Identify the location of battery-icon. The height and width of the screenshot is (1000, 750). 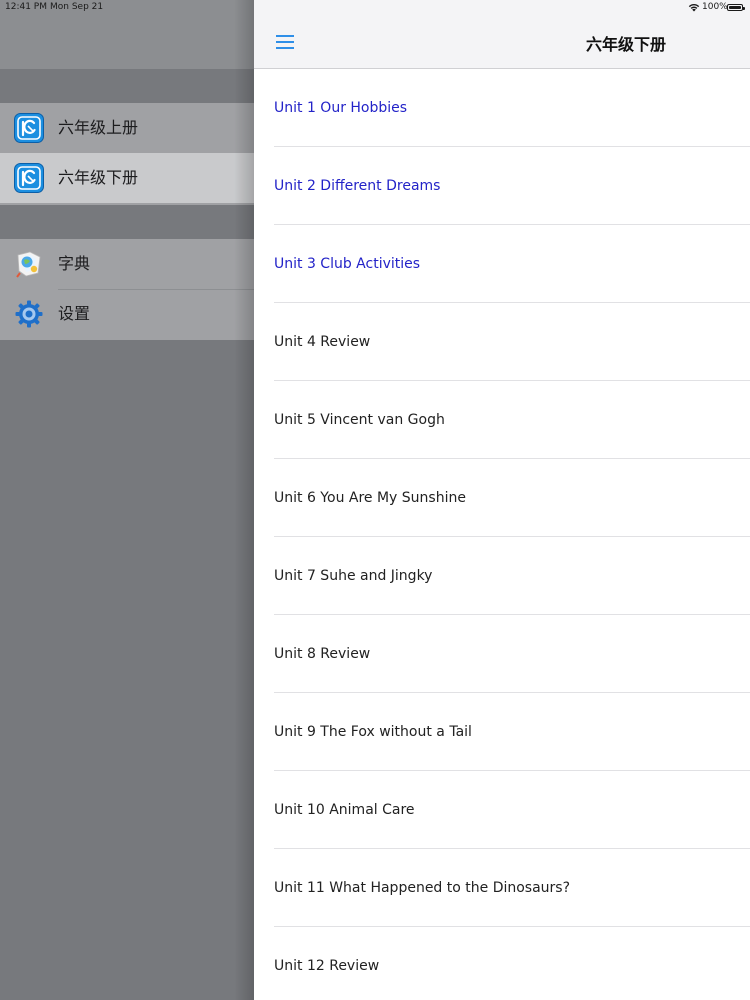
(736, 7).